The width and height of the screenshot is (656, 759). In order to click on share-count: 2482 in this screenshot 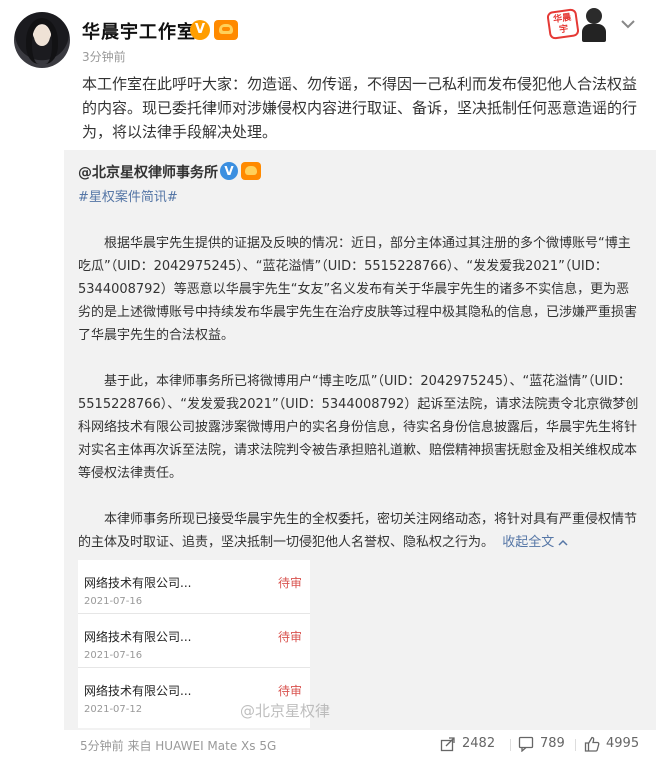, I will do `click(479, 743)`.